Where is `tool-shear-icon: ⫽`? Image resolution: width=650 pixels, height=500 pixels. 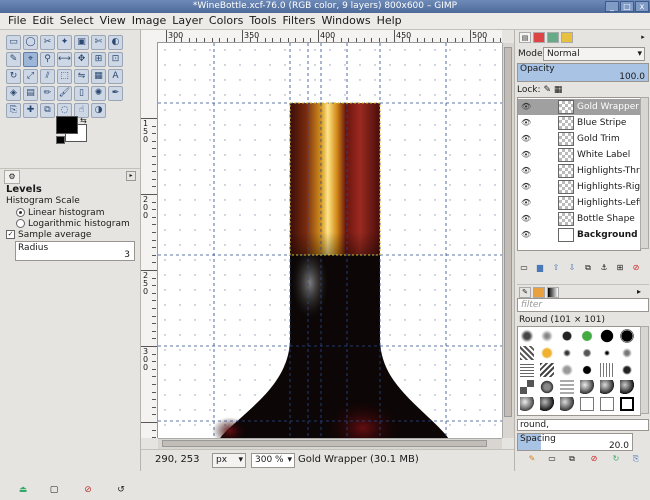
tool-shear-icon: ⫽ is located at coordinates (47, 76).